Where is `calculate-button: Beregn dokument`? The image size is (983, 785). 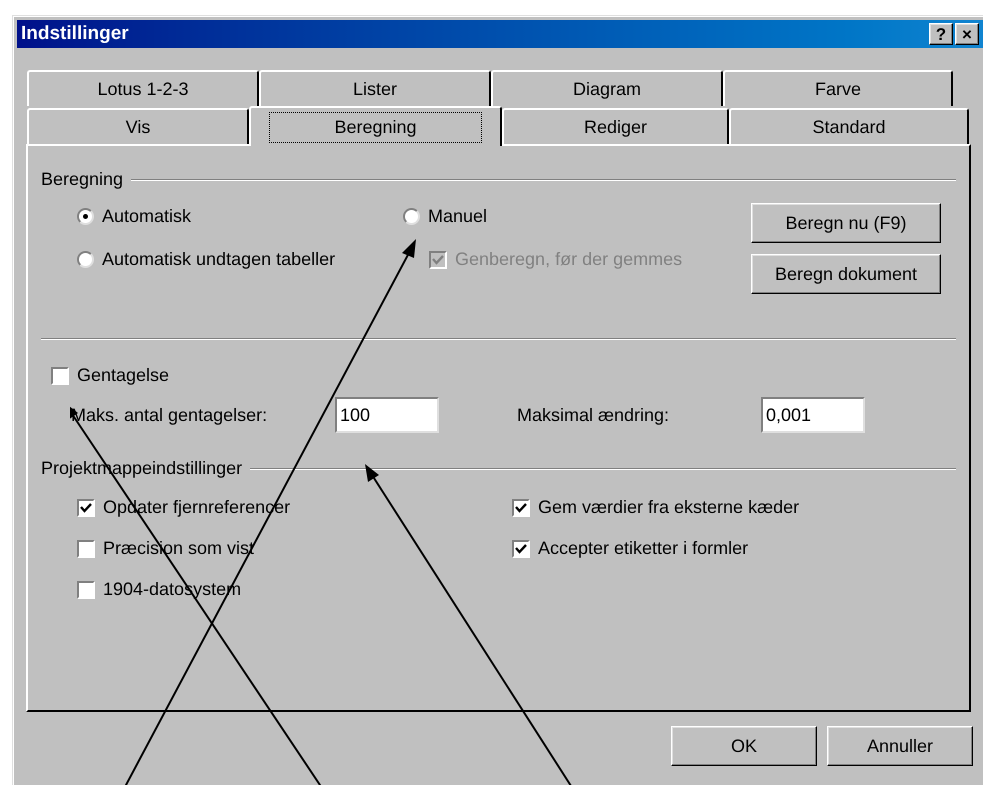 calculate-button: Beregn dokument is located at coordinates (846, 274).